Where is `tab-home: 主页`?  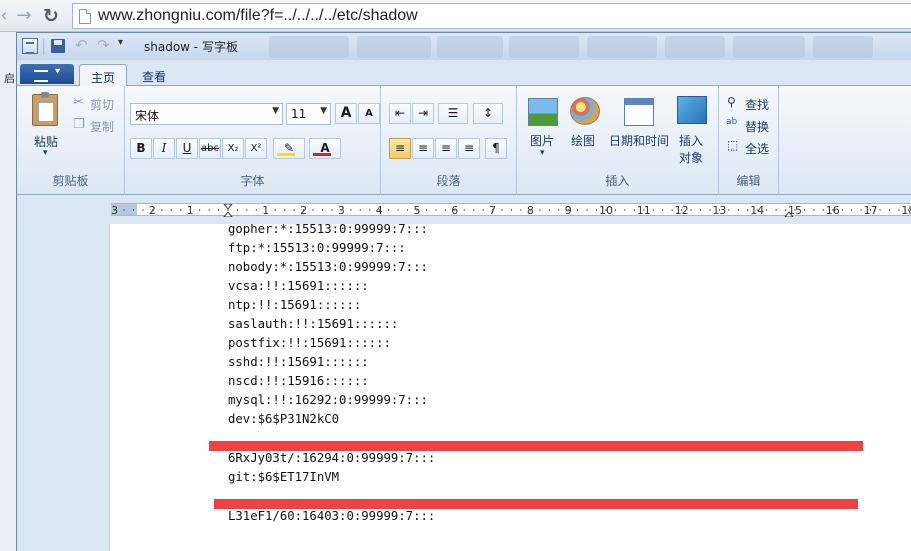
tab-home: 主页 is located at coordinates (103, 75).